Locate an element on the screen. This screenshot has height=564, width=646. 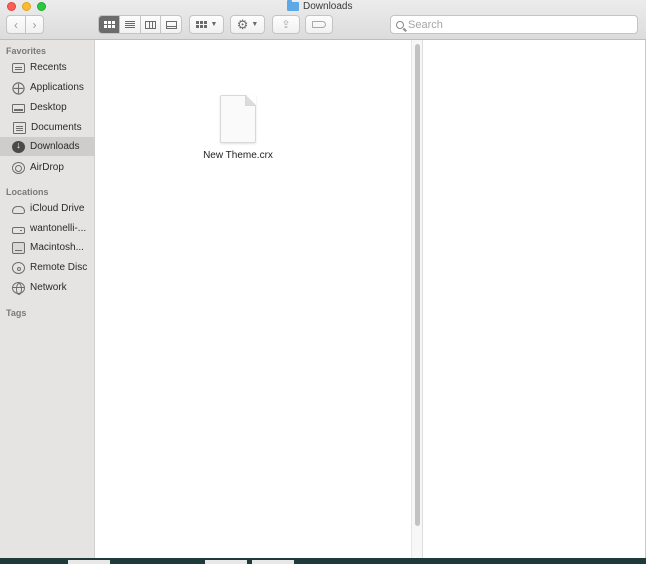
share-icon: ⇪ is located at coordinates (286, 25).